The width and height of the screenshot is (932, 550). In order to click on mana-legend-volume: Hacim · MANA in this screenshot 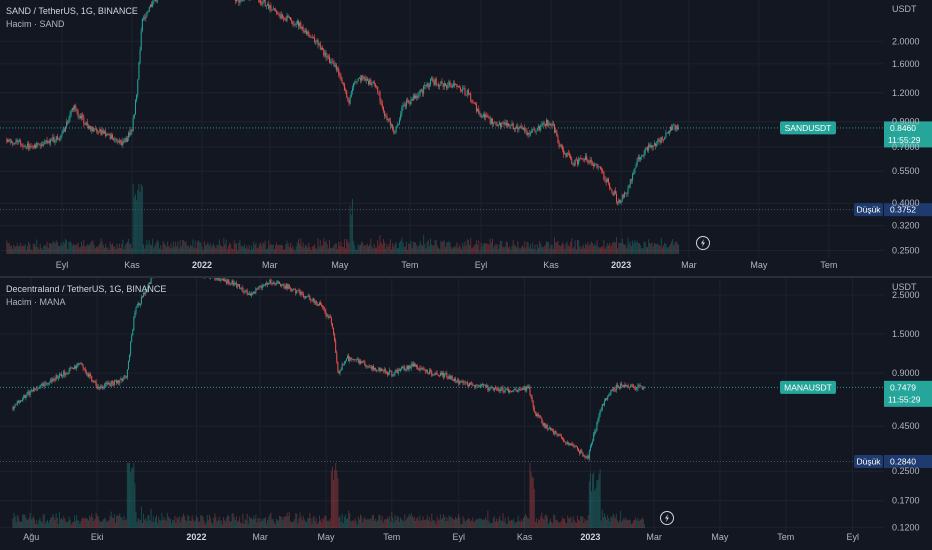, I will do `click(36, 302)`.